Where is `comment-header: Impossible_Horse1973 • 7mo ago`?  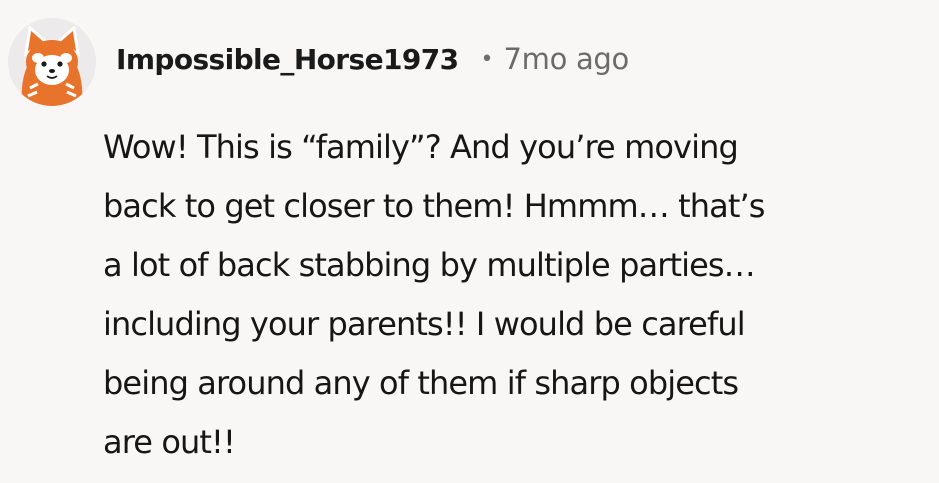
comment-header: Impossible_Horse1973 • 7mo ago is located at coordinates (318, 62).